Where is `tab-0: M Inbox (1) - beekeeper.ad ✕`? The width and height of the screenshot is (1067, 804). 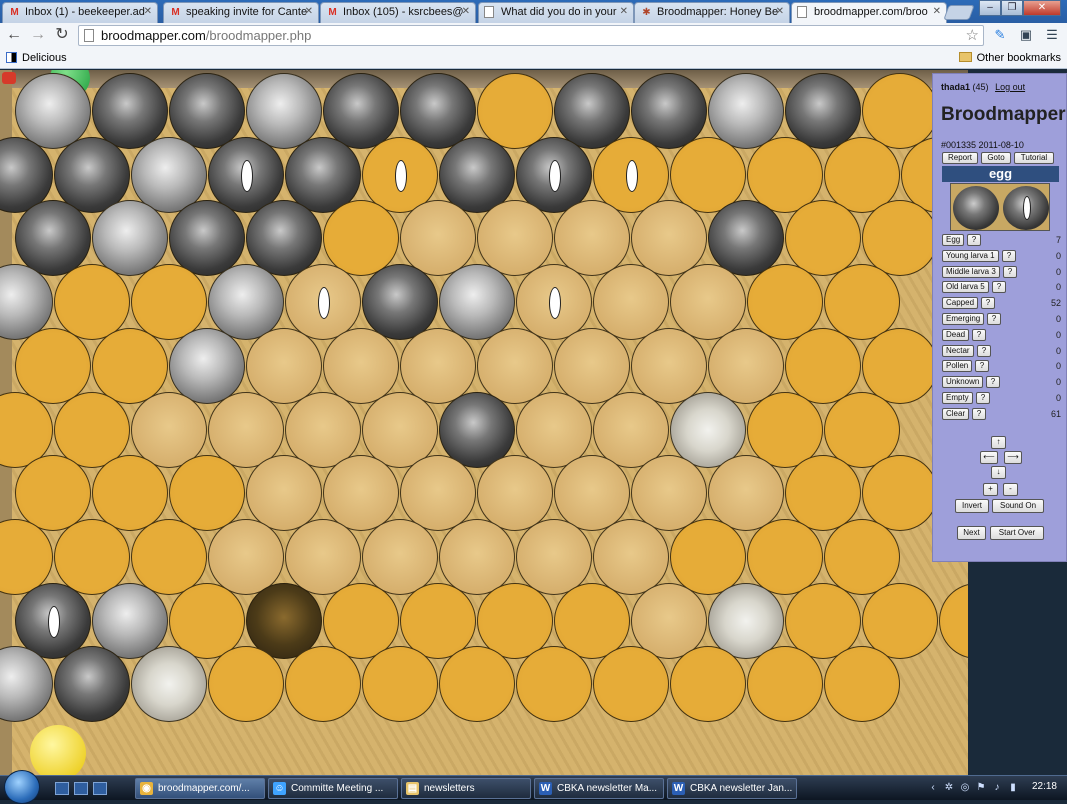
tab-0: M Inbox (1) - beekeeper.ad ✕ is located at coordinates (80, 12).